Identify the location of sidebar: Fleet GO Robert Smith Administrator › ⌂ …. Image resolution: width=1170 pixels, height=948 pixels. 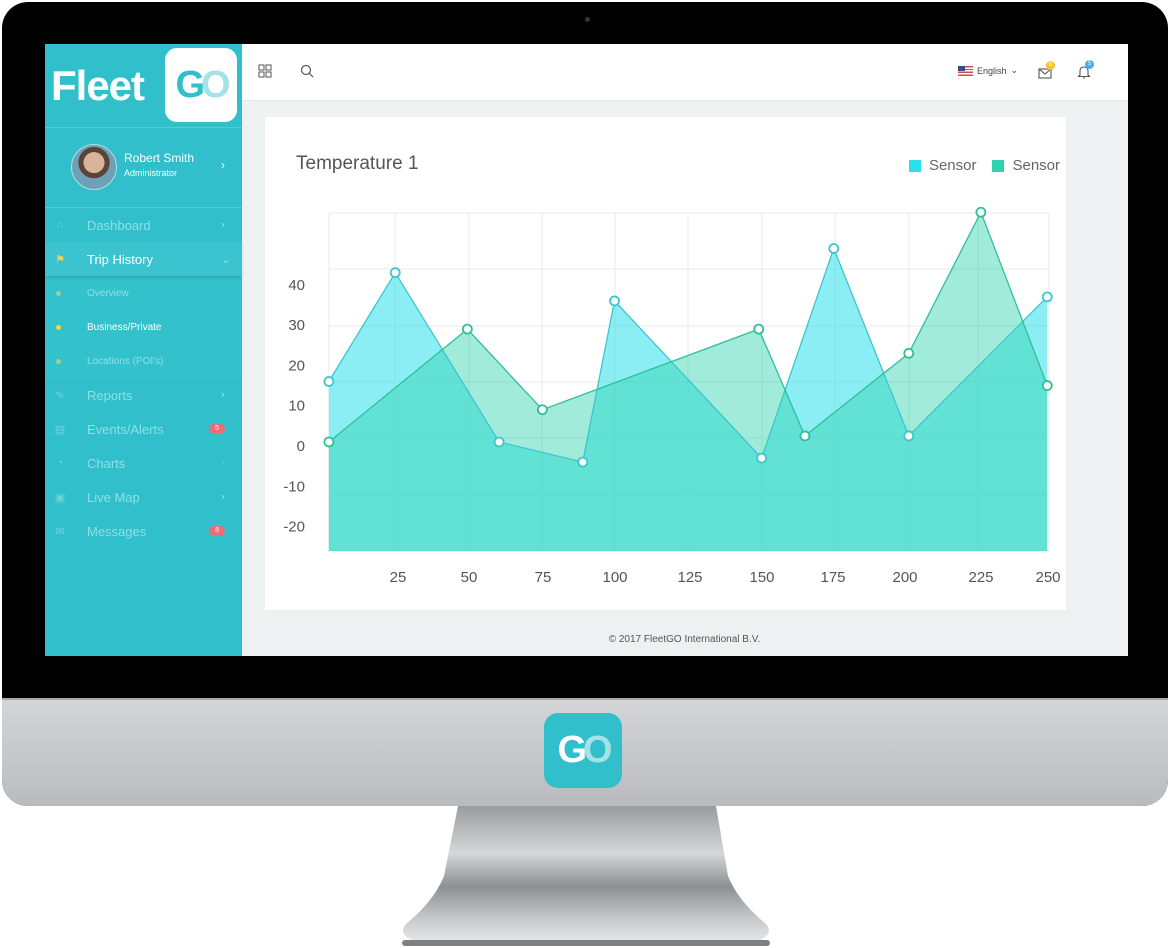
(143, 350).